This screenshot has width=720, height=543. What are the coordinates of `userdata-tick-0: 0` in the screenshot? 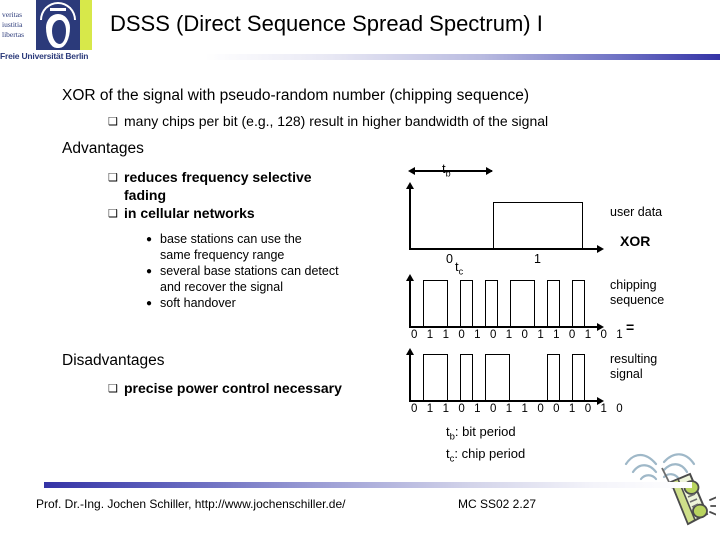 It's located at (449, 259).